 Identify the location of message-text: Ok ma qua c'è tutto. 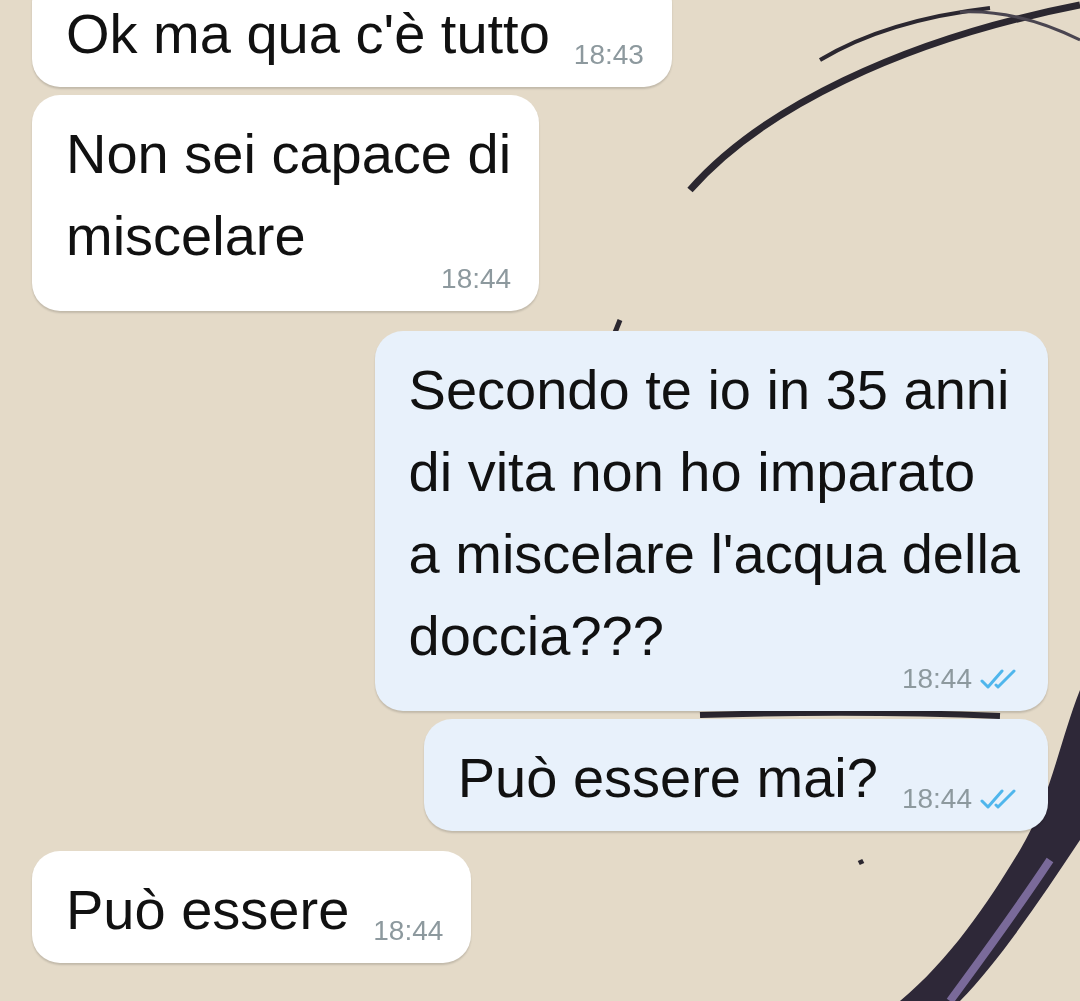
(308, 34).